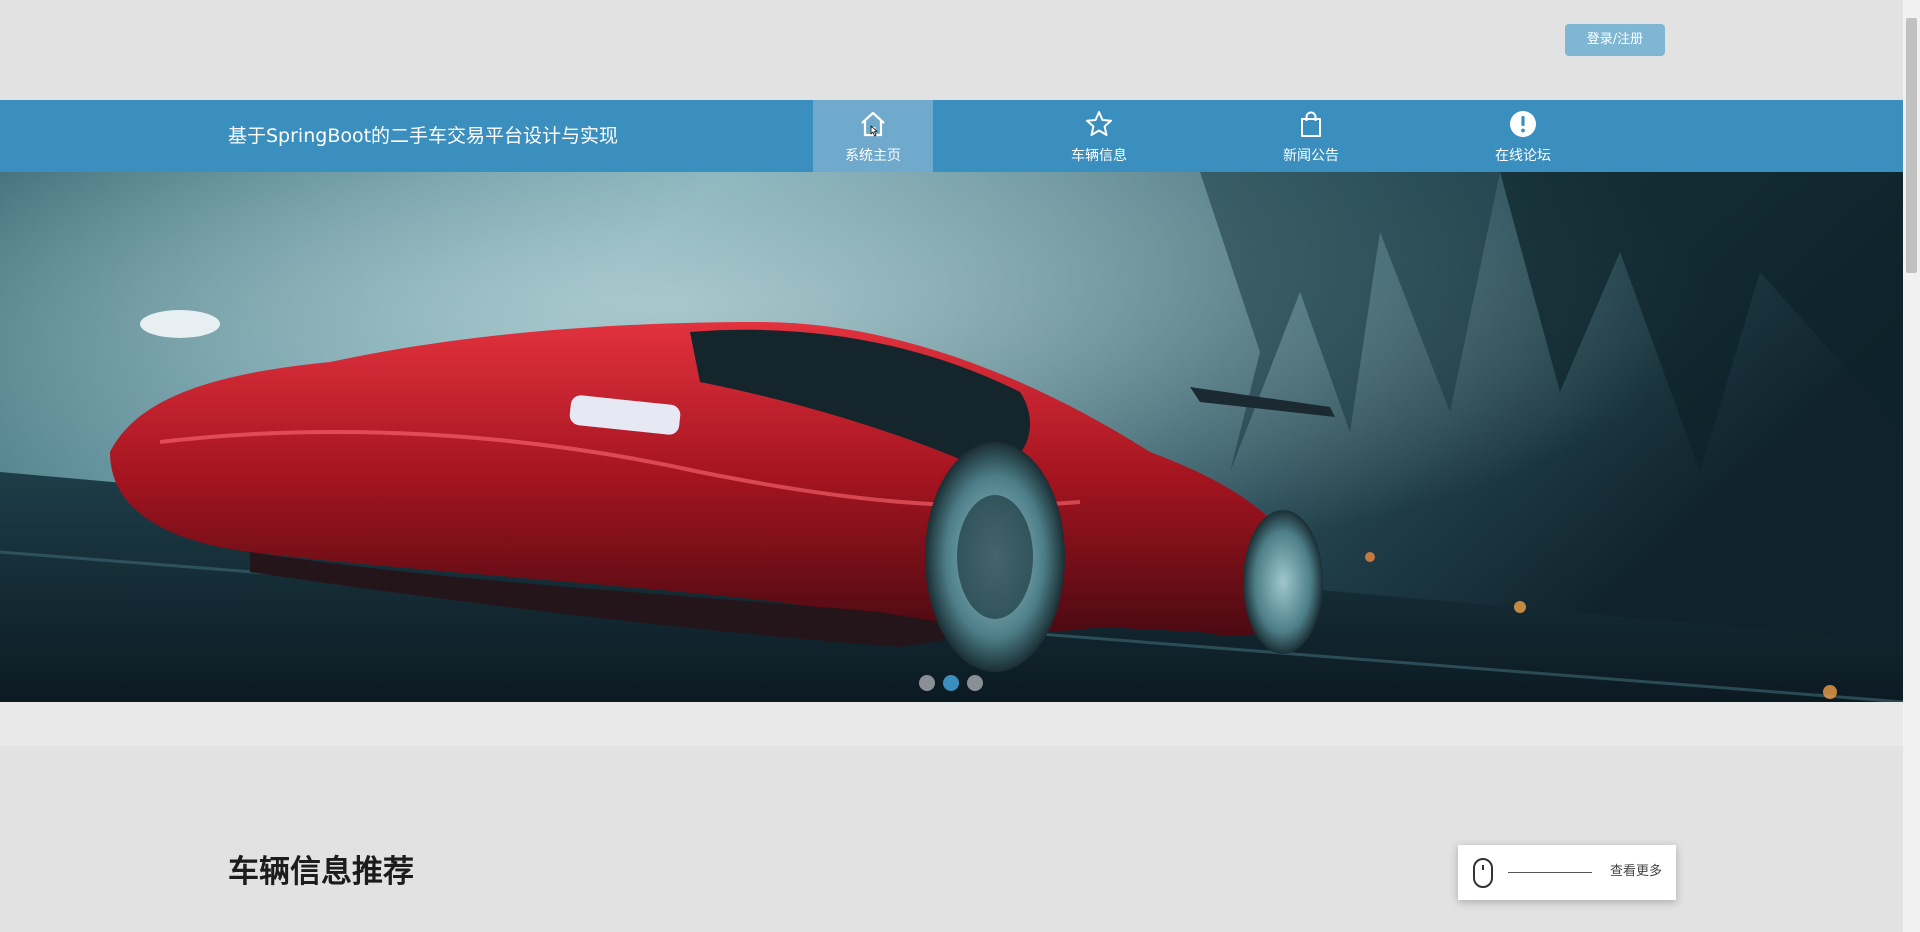  What do you see at coordinates (873, 124) in the screenshot?
I see `home-icon` at bounding box center [873, 124].